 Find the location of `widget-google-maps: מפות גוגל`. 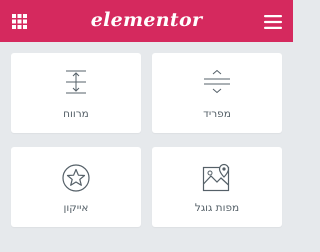

widget-google-maps: מפות גוגל is located at coordinates (217, 187).